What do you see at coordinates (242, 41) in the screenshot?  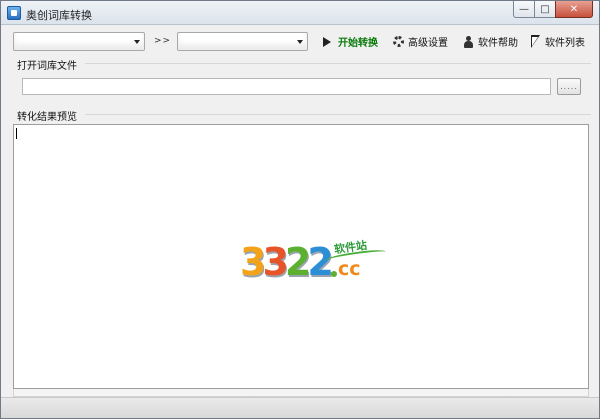 I see `target-format-select` at bounding box center [242, 41].